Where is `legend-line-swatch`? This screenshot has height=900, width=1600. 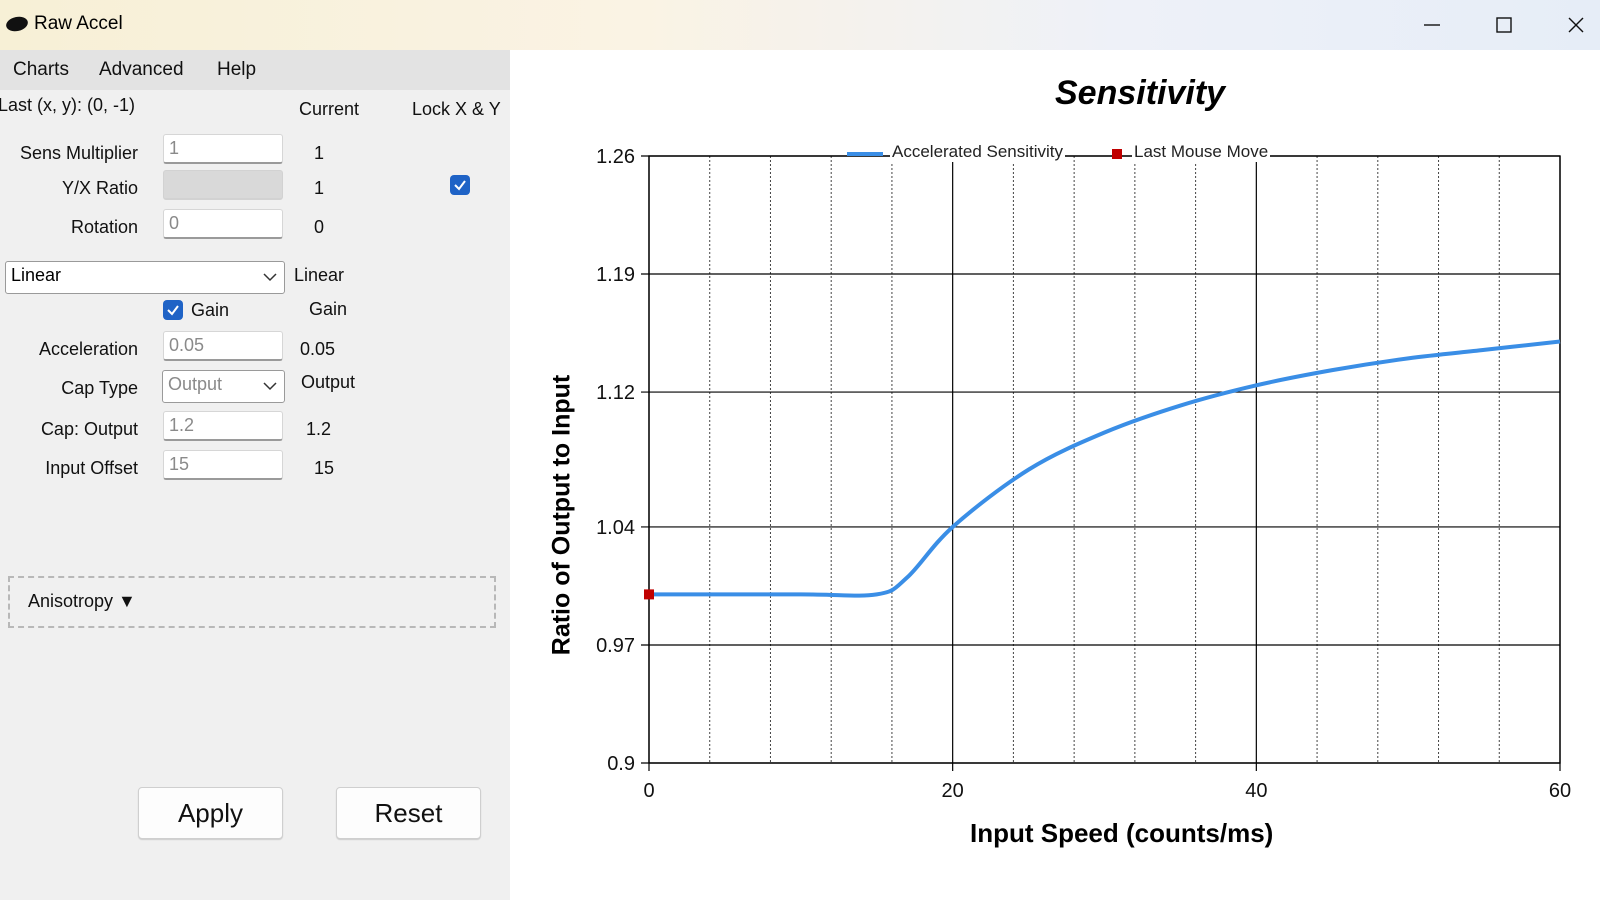 legend-line-swatch is located at coordinates (865, 154).